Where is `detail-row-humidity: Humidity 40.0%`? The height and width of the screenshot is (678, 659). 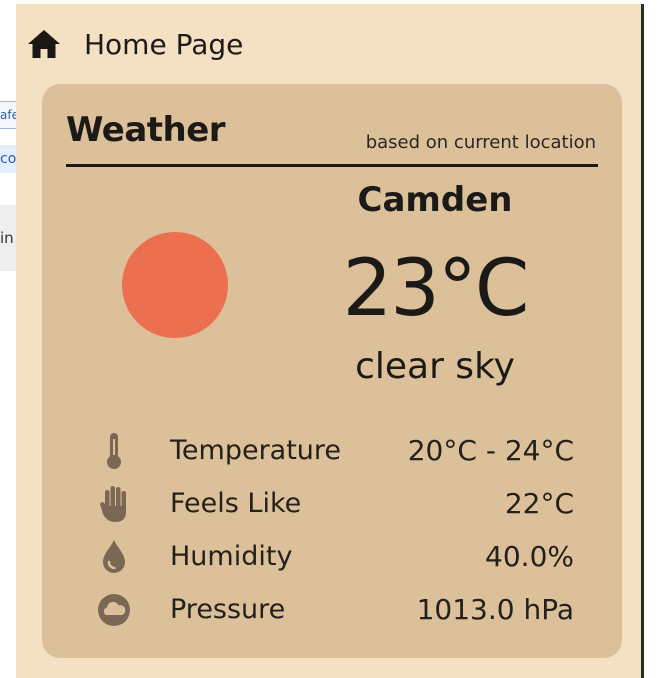 detail-row-humidity: Humidity 40.0% is located at coordinates (333, 556).